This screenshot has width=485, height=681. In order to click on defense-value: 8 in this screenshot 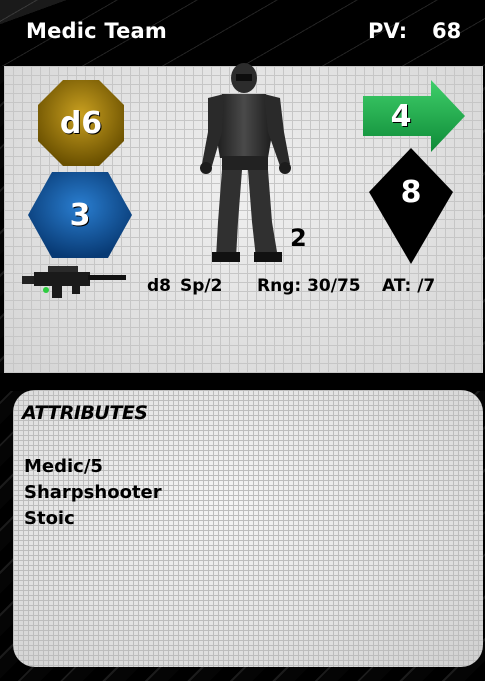, I will do `click(411, 192)`.